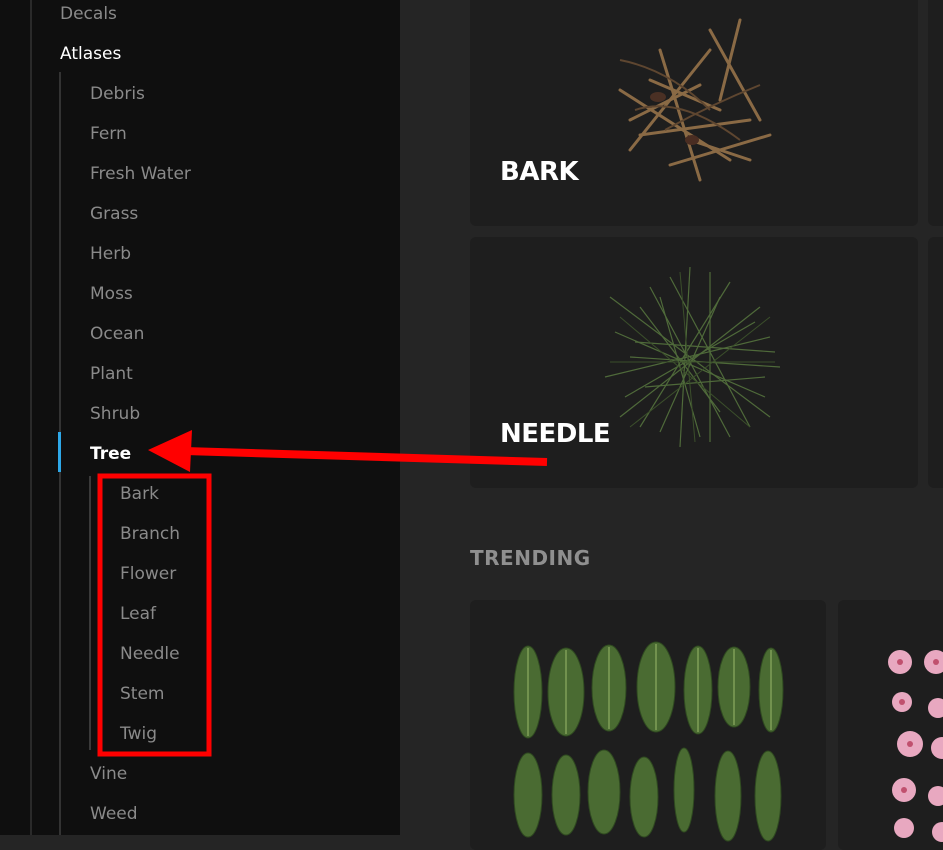  Describe the element at coordinates (148, 574) in the screenshot. I see `sidebar-item-flower: Flower` at that location.